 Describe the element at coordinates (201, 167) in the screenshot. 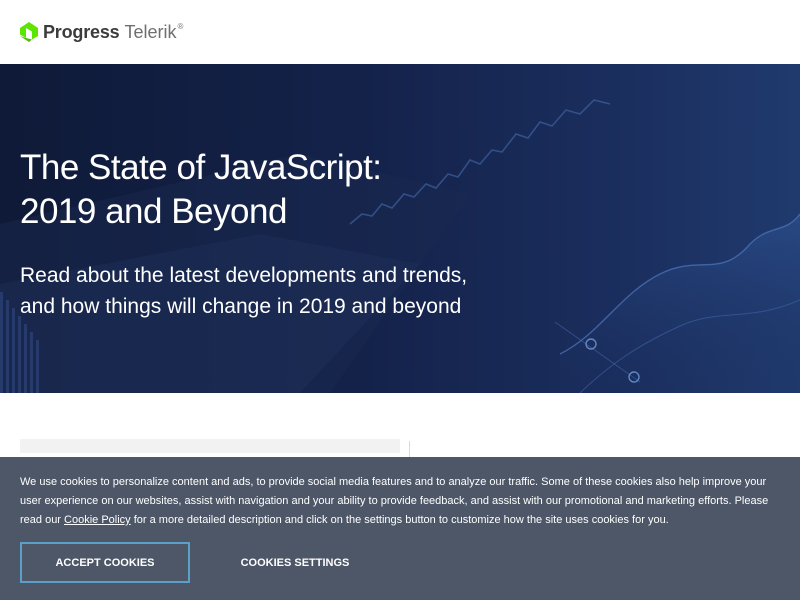

I see `hero-title-line: The State of JavaScript:` at that location.